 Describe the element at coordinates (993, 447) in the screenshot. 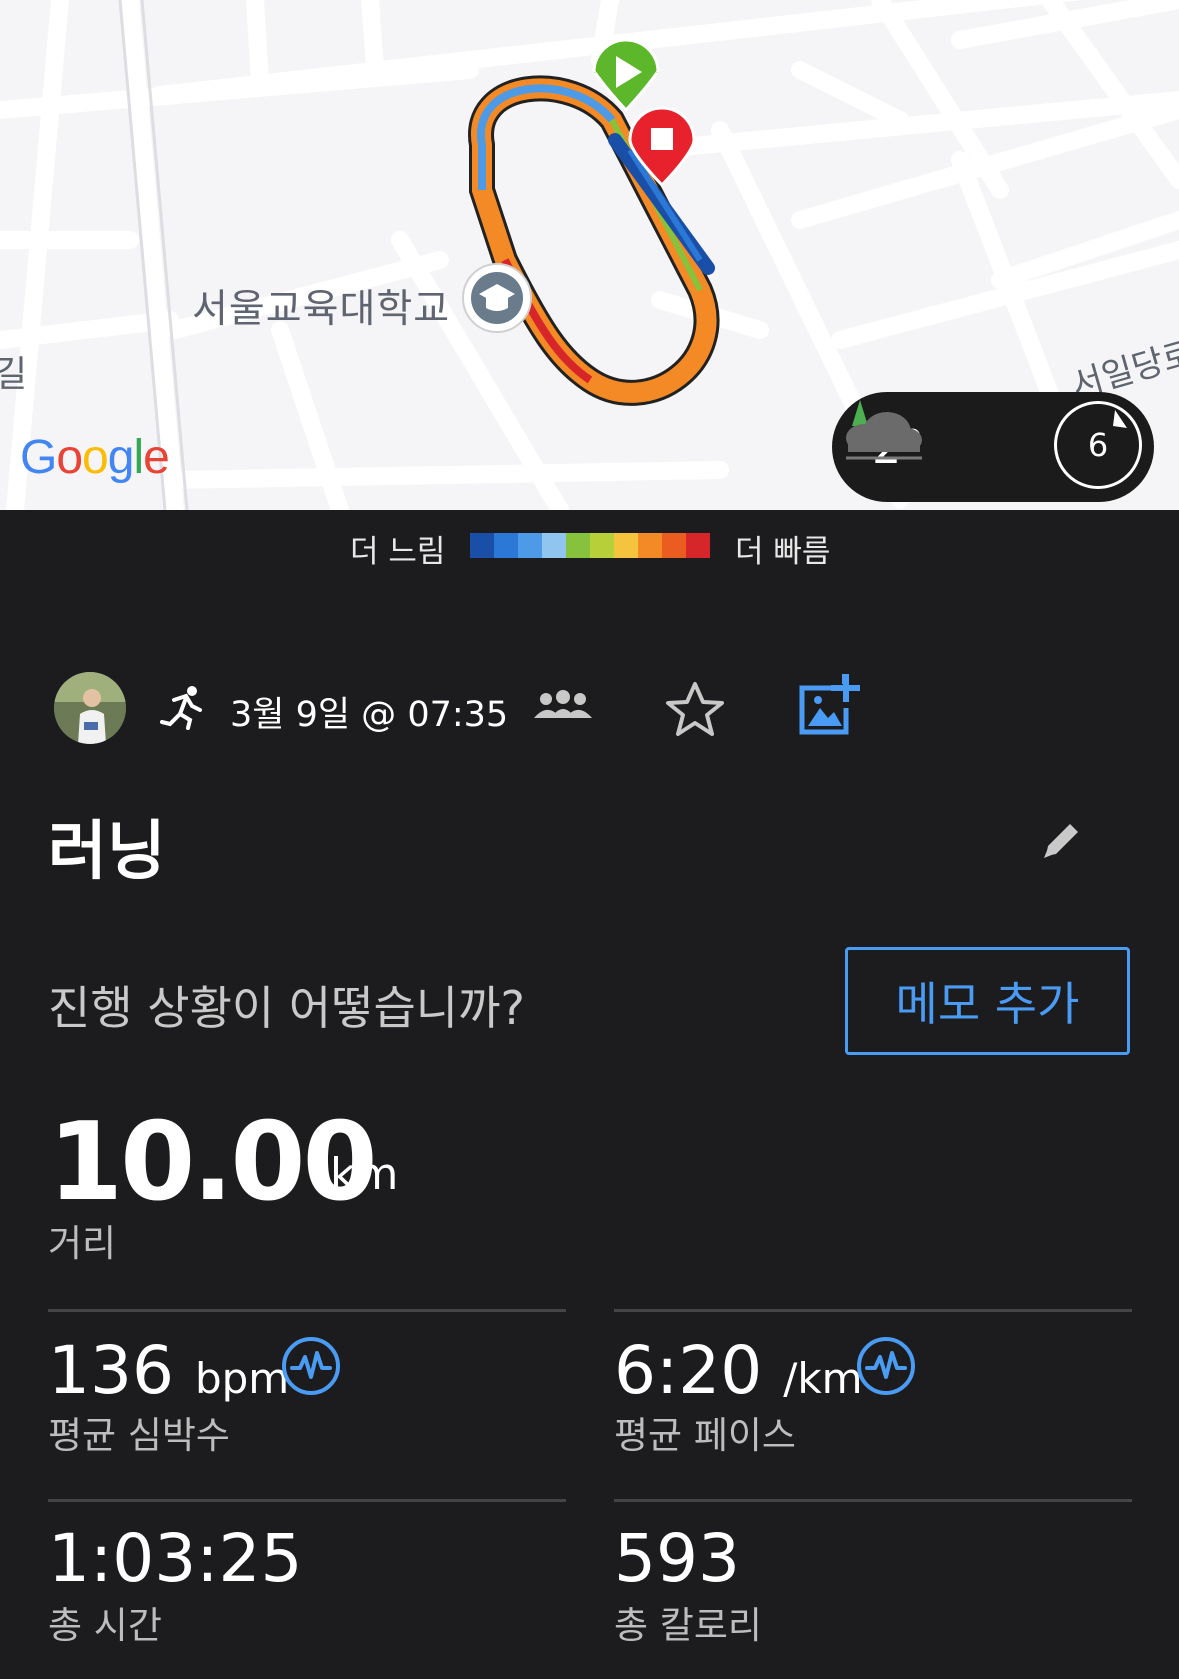

I see `weather-widget: 2° 6` at that location.